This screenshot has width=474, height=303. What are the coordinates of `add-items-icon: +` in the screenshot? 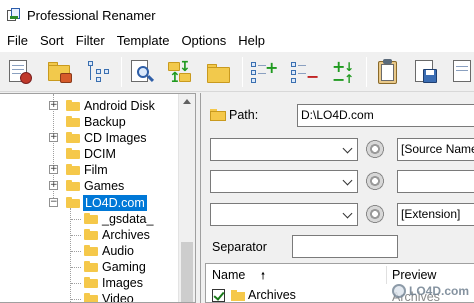 It's located at (263, 72).